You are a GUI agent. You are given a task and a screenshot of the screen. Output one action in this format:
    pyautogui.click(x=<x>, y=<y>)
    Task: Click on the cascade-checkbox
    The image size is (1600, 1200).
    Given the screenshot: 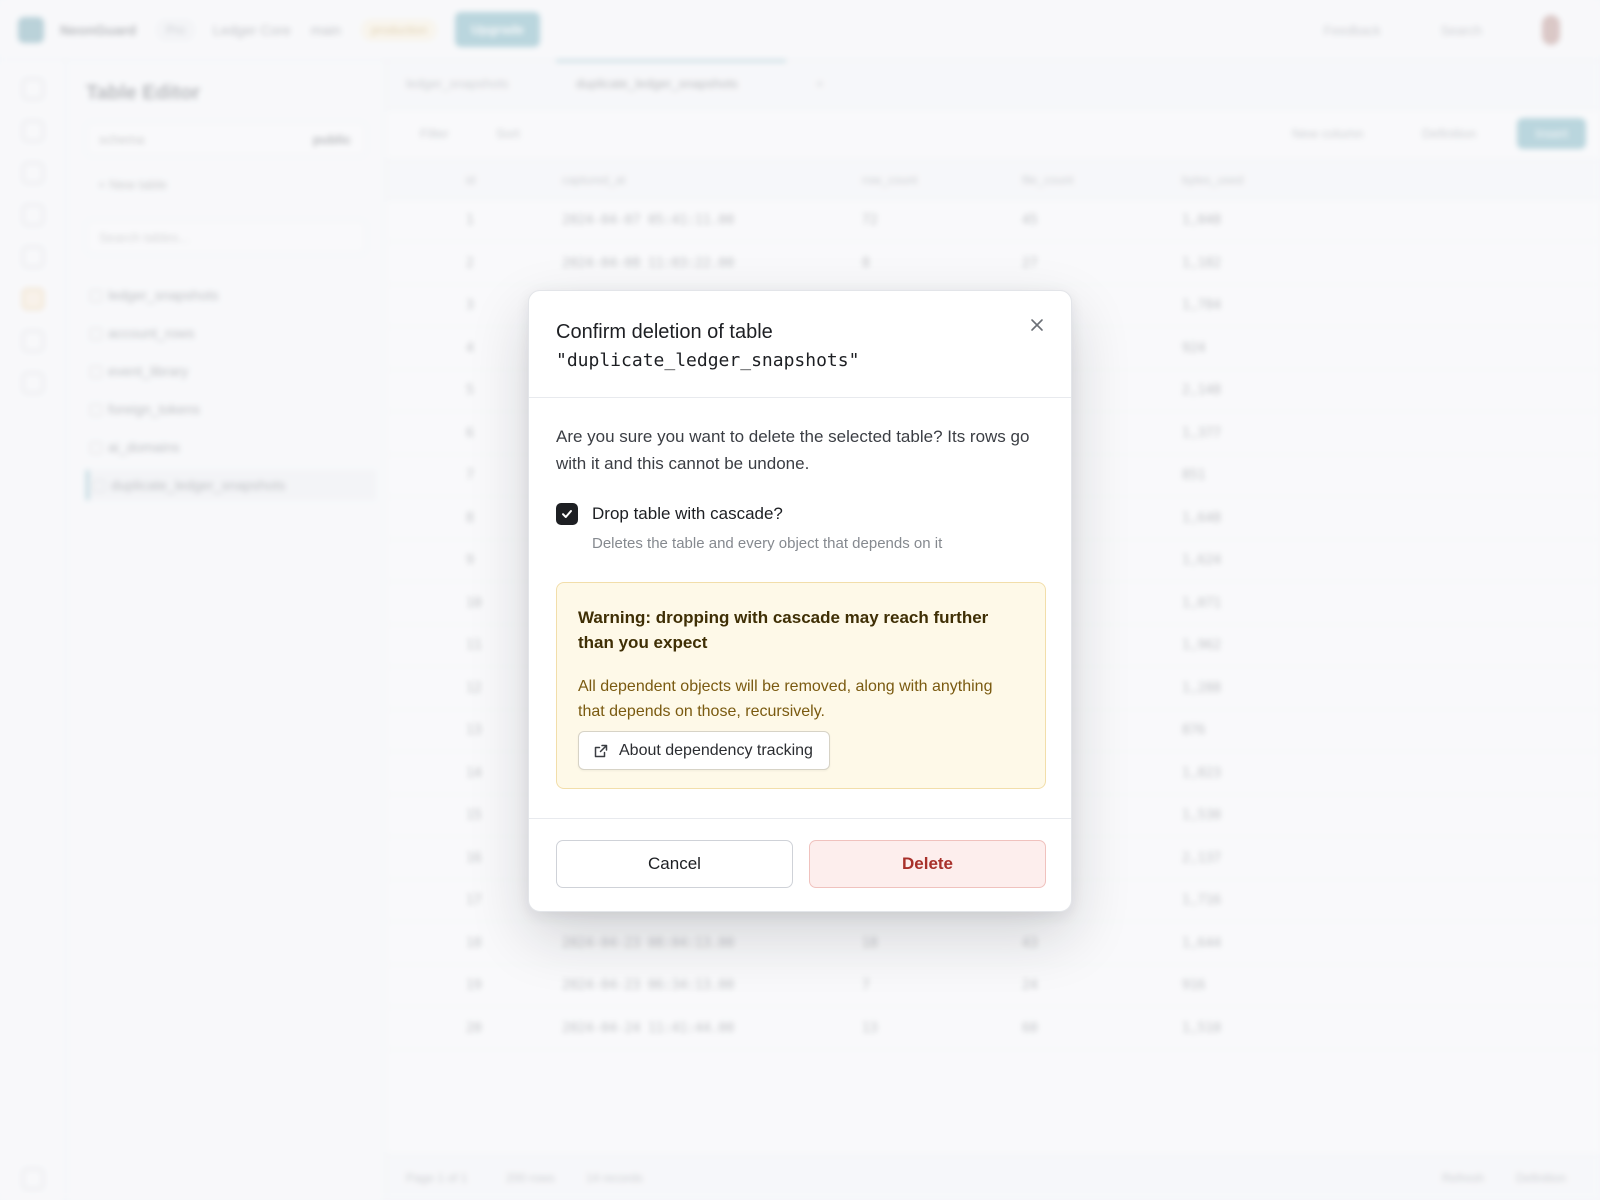 What is the action you would take?
    pyautogui.click(x=567, y=514)
    